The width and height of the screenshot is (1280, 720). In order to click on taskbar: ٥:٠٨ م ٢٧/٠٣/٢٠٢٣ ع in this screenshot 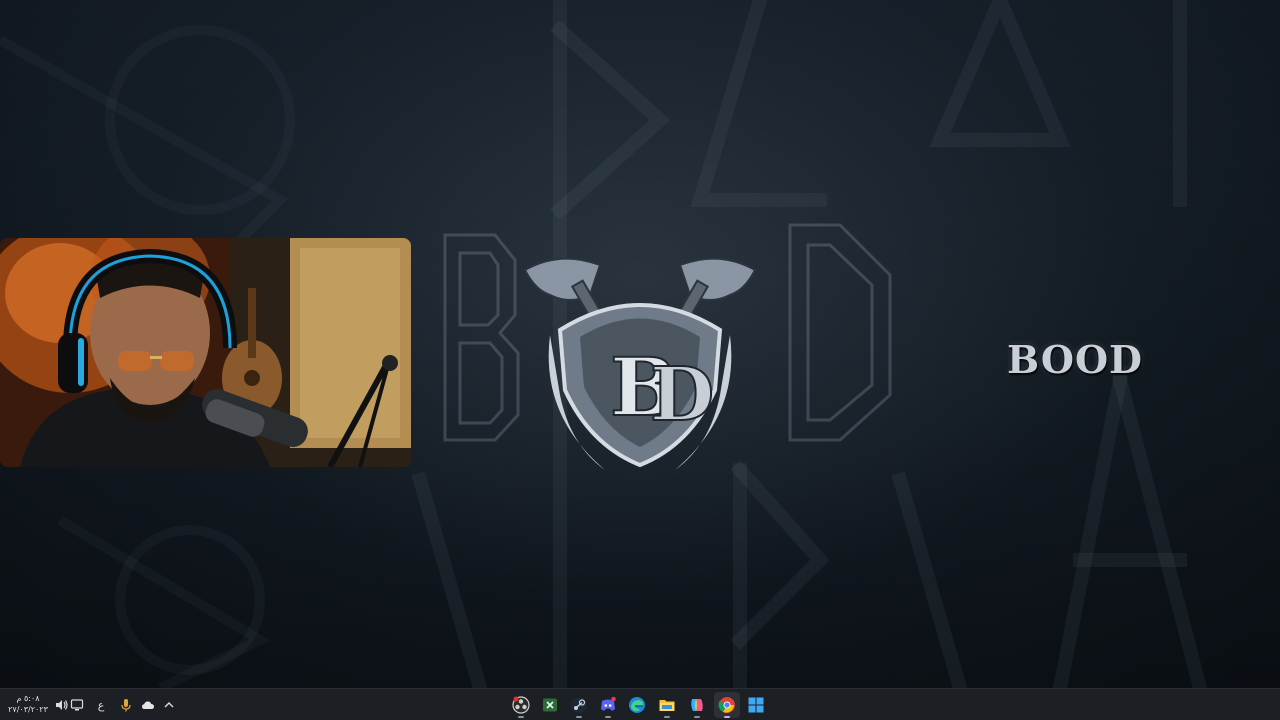, I will do `click(640, 704)`.